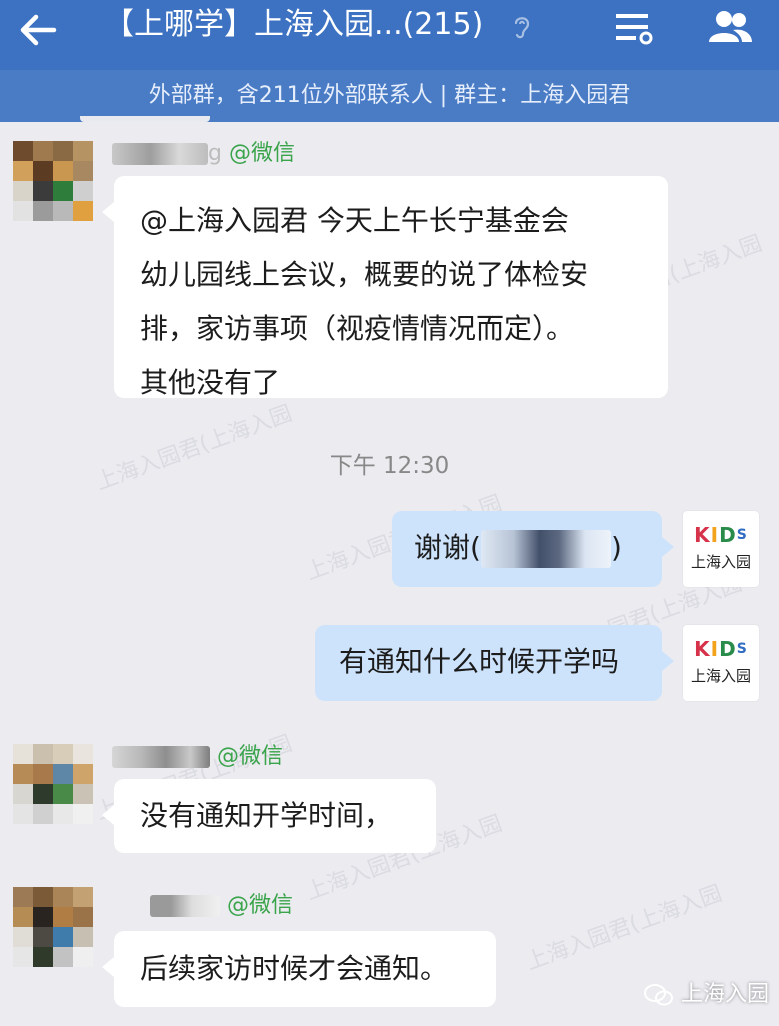 The image size is (779, 1026). I want to click on message-text: 没有通知开学时间，, so click(266, 815).